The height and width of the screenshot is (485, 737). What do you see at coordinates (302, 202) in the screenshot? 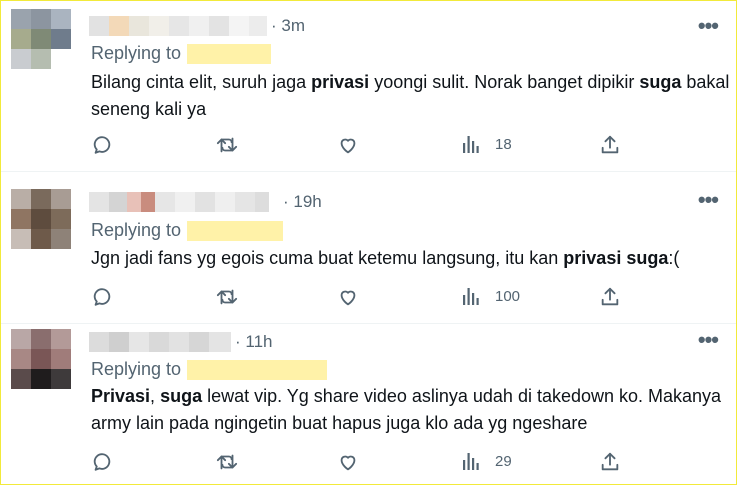
I see `timestamp: · 19h` at bounding box center [302, 202].